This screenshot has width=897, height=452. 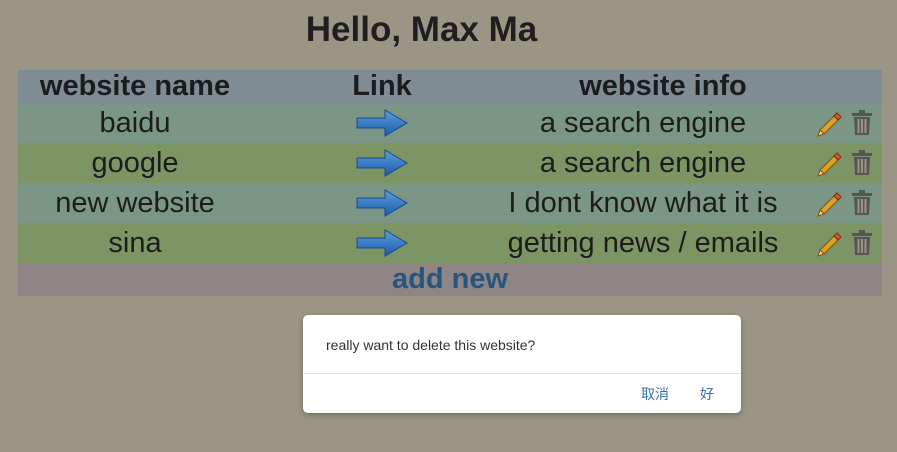 What do you see at coordinates (643, 242) in the screenshot?
I see `website-info: getting news / emails` at bounding box center [643, 242].